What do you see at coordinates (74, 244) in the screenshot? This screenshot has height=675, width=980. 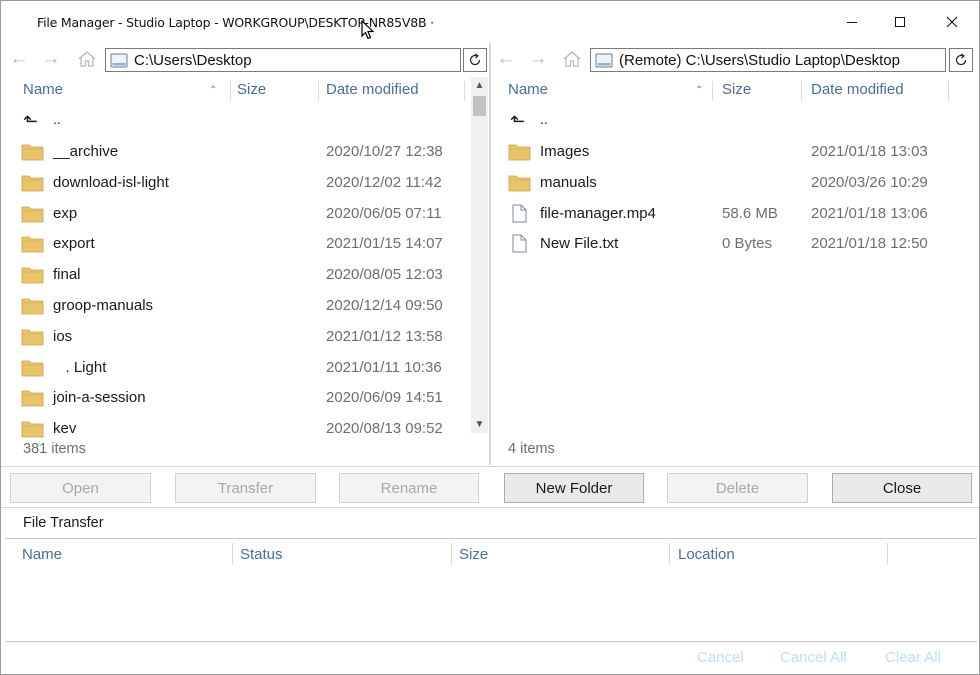 I see `item-name: export` at bounding box center [74, 244].